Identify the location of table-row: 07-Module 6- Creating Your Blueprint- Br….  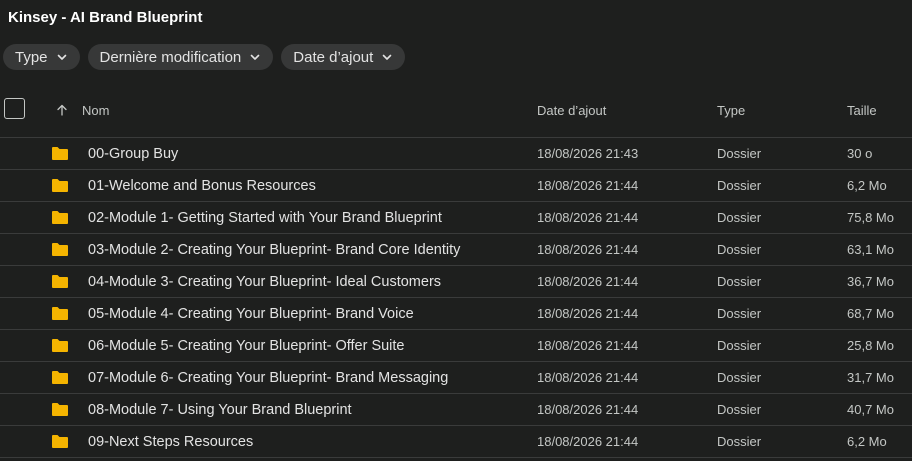
(456, 378).